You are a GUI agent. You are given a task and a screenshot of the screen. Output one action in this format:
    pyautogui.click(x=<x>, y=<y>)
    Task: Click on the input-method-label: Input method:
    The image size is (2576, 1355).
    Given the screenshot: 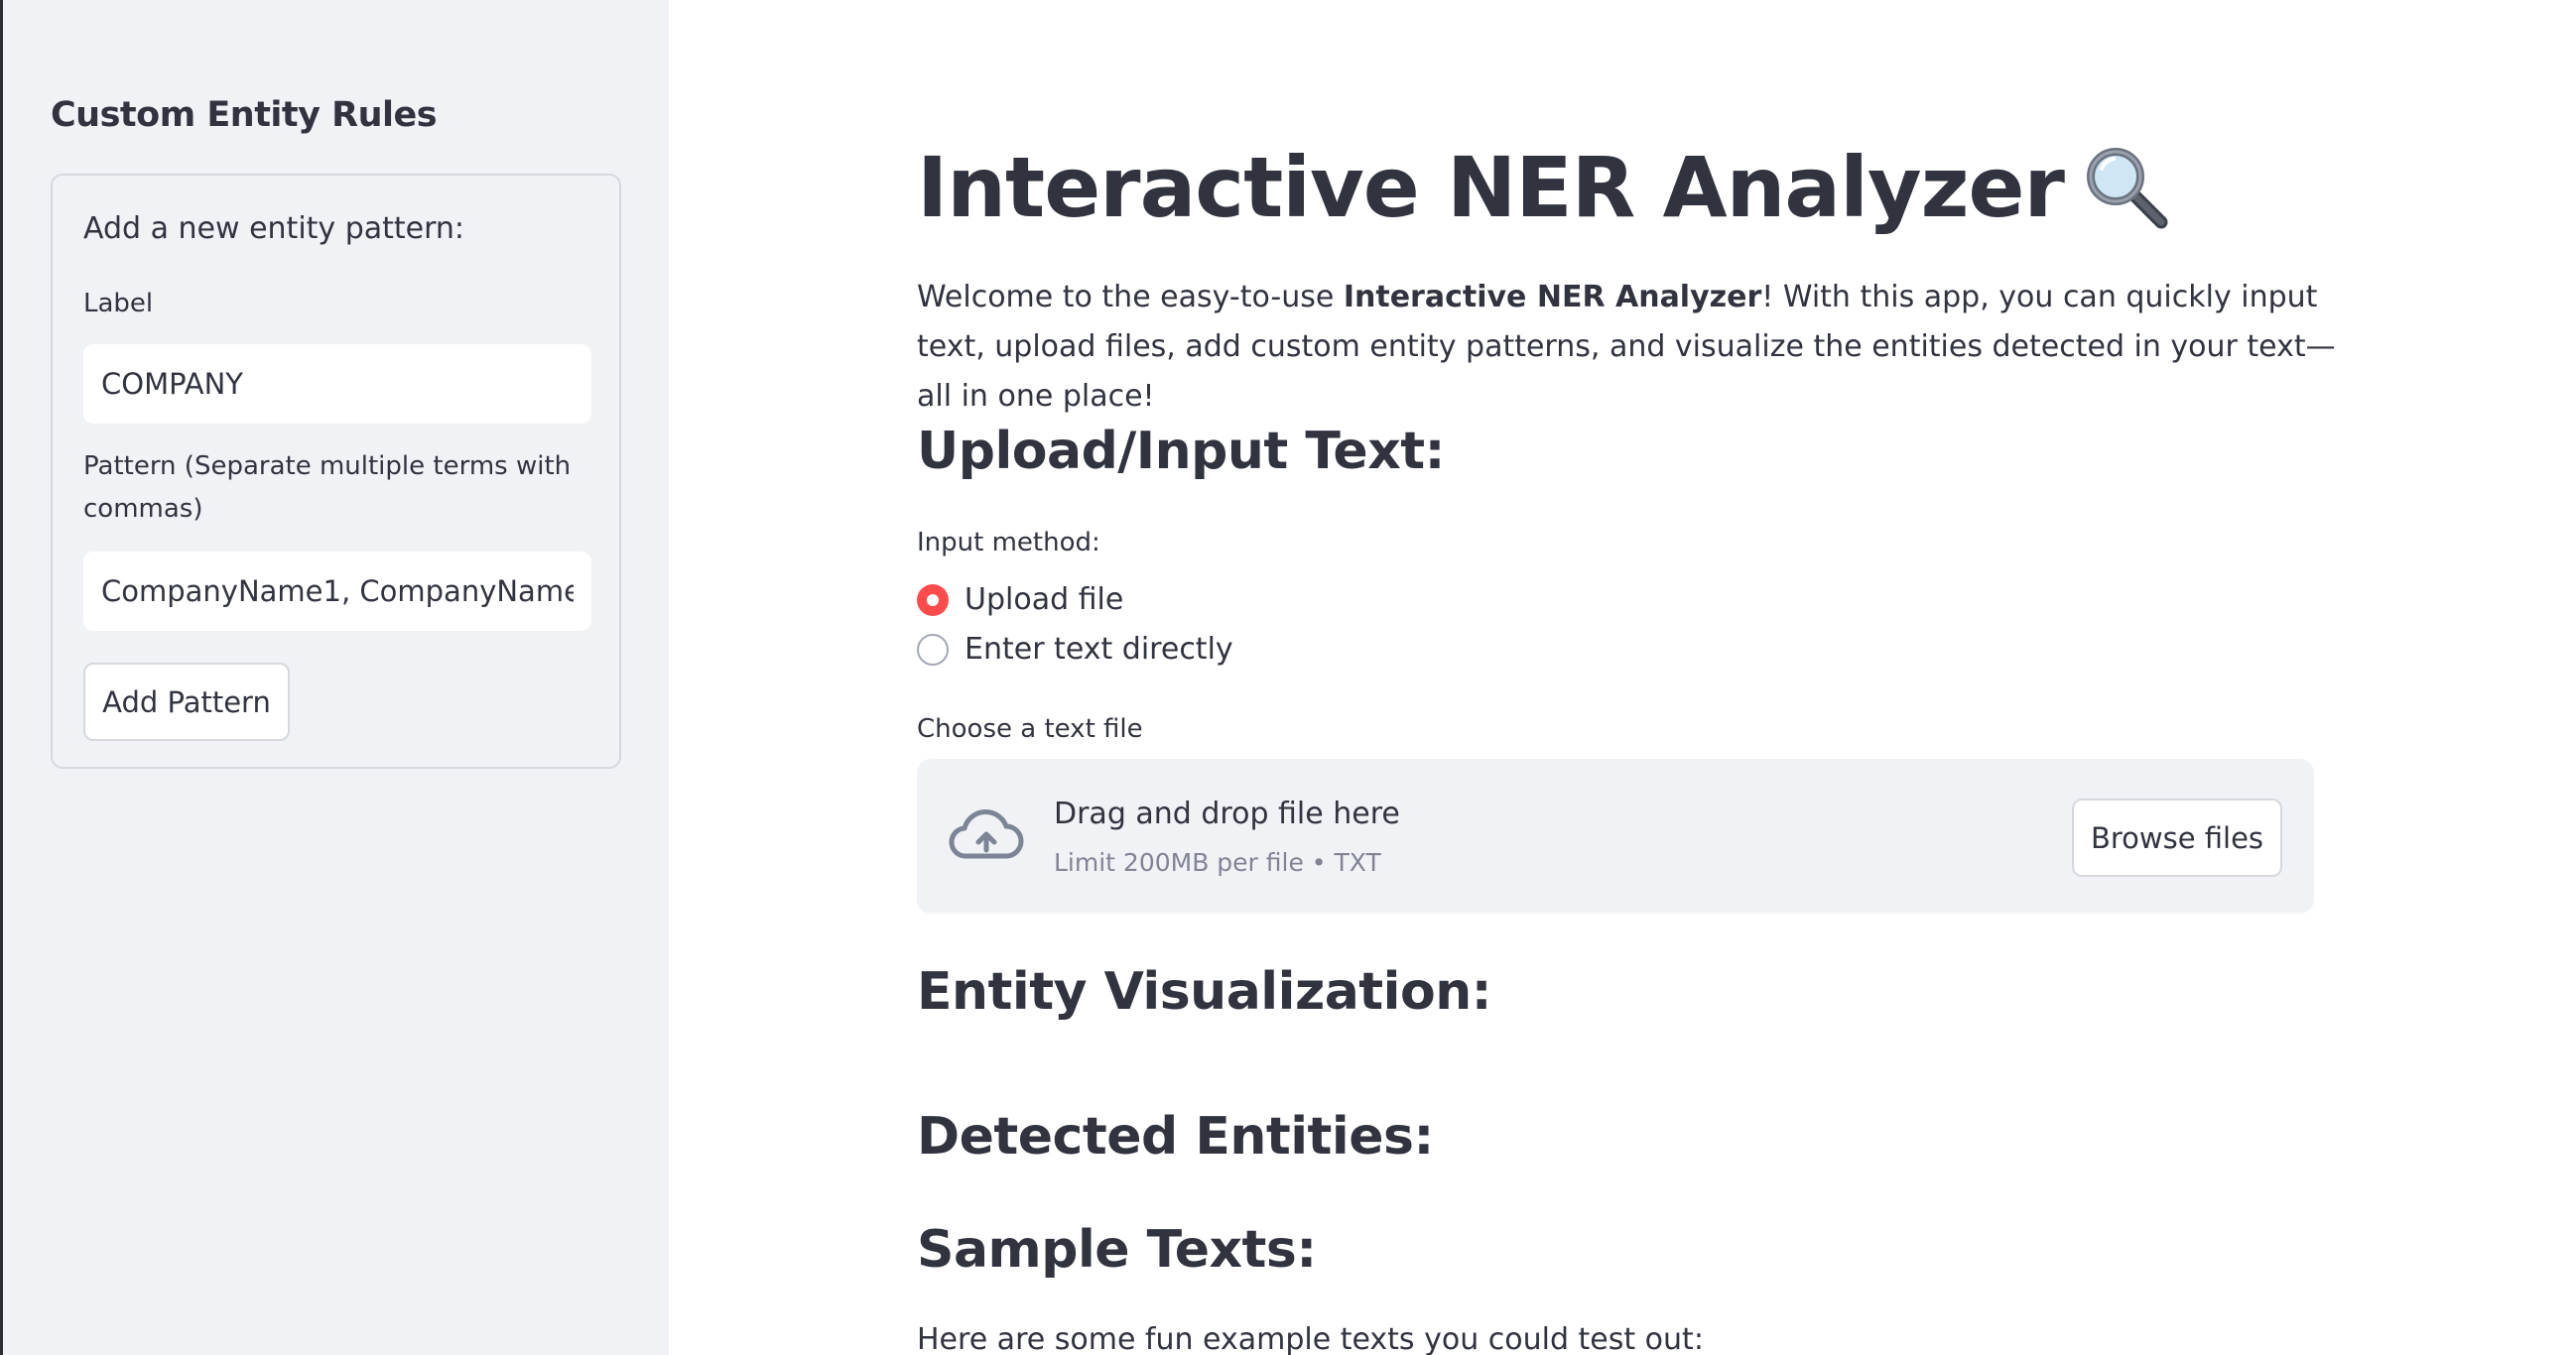 What is the action you would take?
    pyautogui.click(x=1009, y=542)
    